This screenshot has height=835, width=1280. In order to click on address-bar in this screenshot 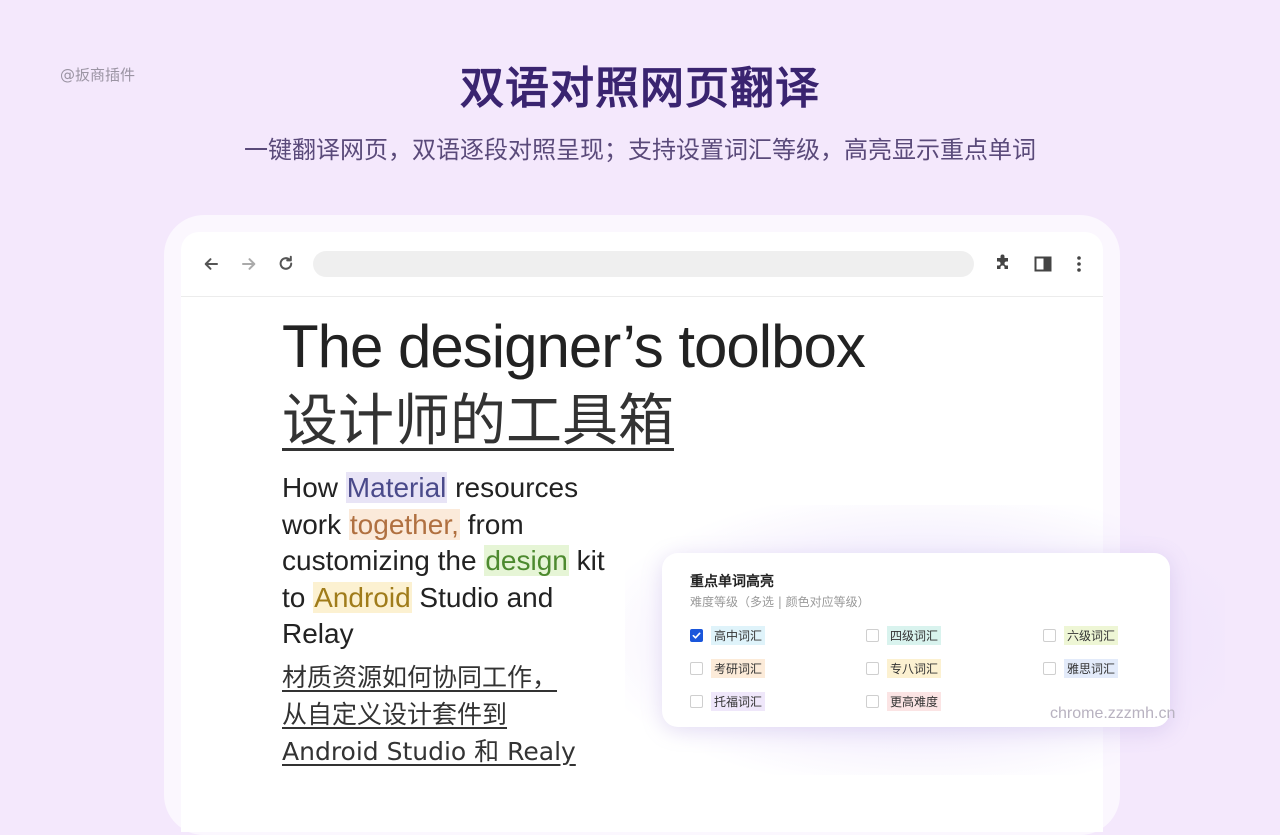, I will do `click(643, 264)`.